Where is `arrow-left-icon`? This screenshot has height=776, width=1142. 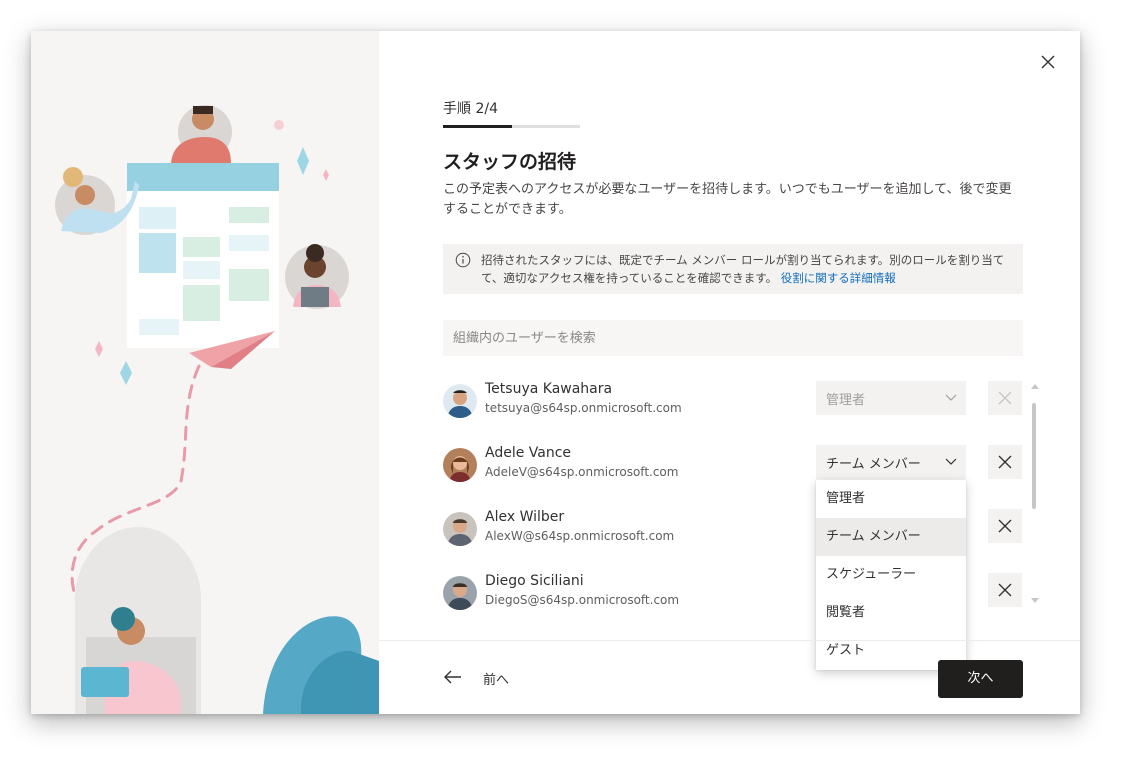
arrow-left-icon is located at coordinates (452, 677).